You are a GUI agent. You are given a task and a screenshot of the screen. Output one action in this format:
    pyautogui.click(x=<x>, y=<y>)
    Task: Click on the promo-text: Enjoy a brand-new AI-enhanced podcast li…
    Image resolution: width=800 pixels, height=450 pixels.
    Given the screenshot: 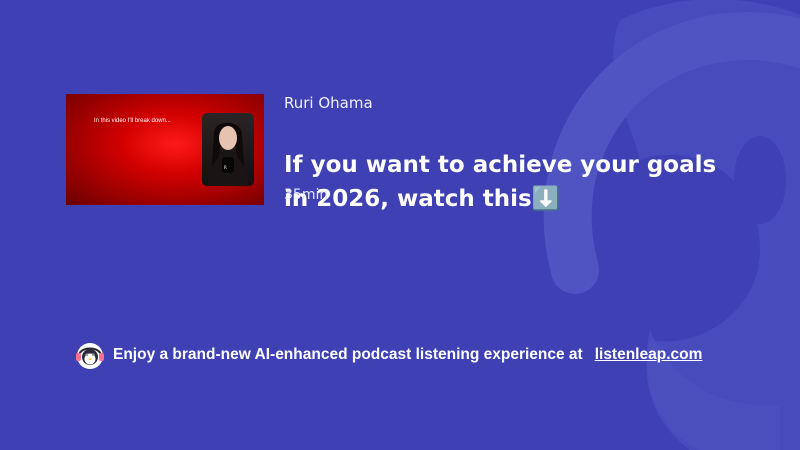 What is the action you would take?
    pyautogui.click(x=348, y=354)
    